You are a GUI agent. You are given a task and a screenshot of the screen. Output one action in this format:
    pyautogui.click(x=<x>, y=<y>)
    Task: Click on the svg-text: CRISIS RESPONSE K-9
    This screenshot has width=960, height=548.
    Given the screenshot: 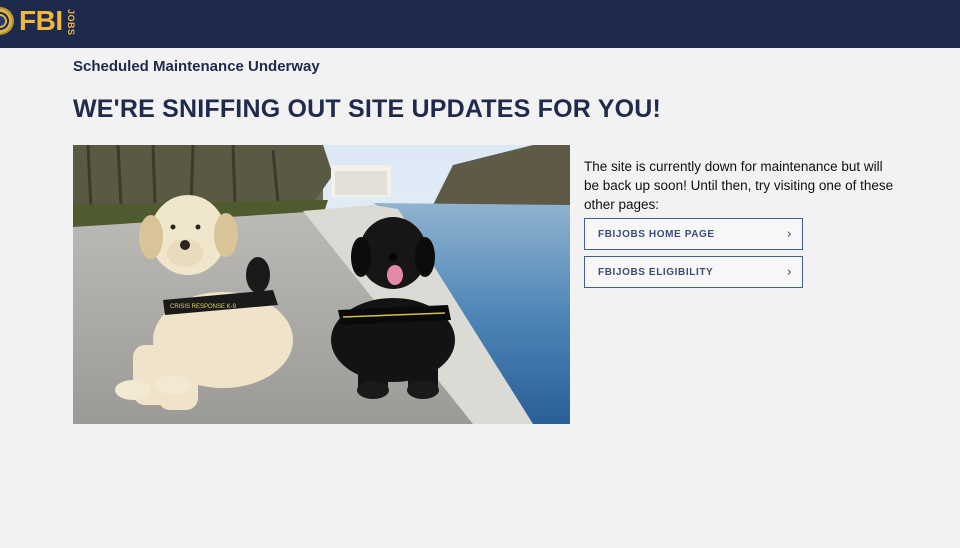 What is the action you would take?
    pyautogui.click(x=203, y=307)
    